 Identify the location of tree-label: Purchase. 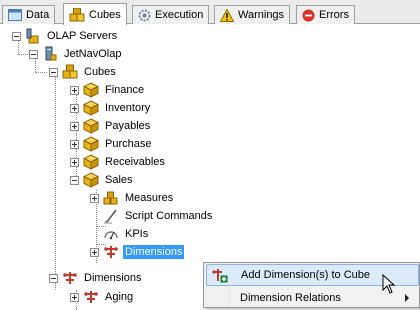
(128, 144).